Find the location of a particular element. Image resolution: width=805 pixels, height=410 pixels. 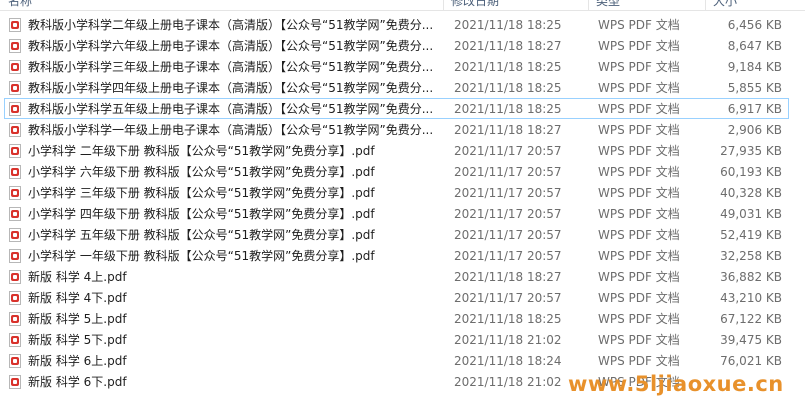

file-size: 39,475 KB is located at coordinates (751, 340).